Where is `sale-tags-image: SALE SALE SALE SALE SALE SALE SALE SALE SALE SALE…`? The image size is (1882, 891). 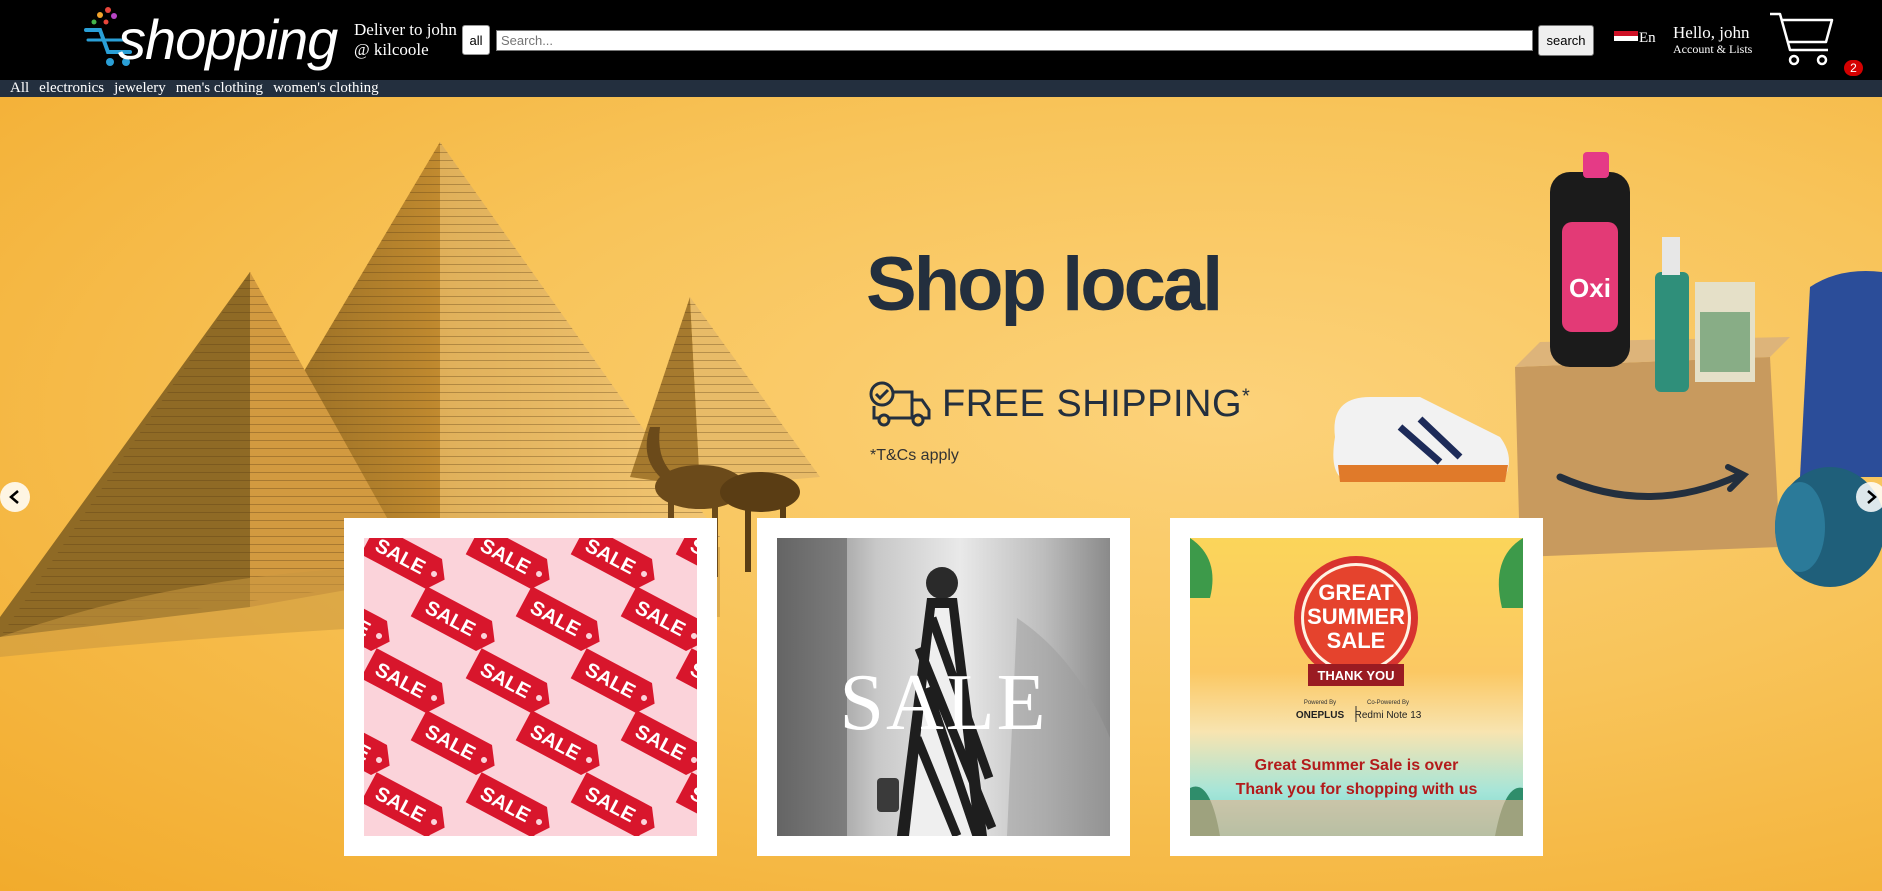
sale-tags-image: SALE SALE SALE SALE SALE SALE SALE SALE SALE SALE… is located at coordinates (530, 687).